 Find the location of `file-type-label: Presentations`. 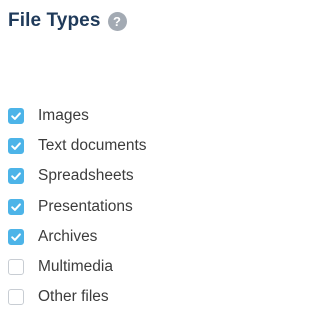

file-type-label: Presentations is located at coordinates (85, 206).